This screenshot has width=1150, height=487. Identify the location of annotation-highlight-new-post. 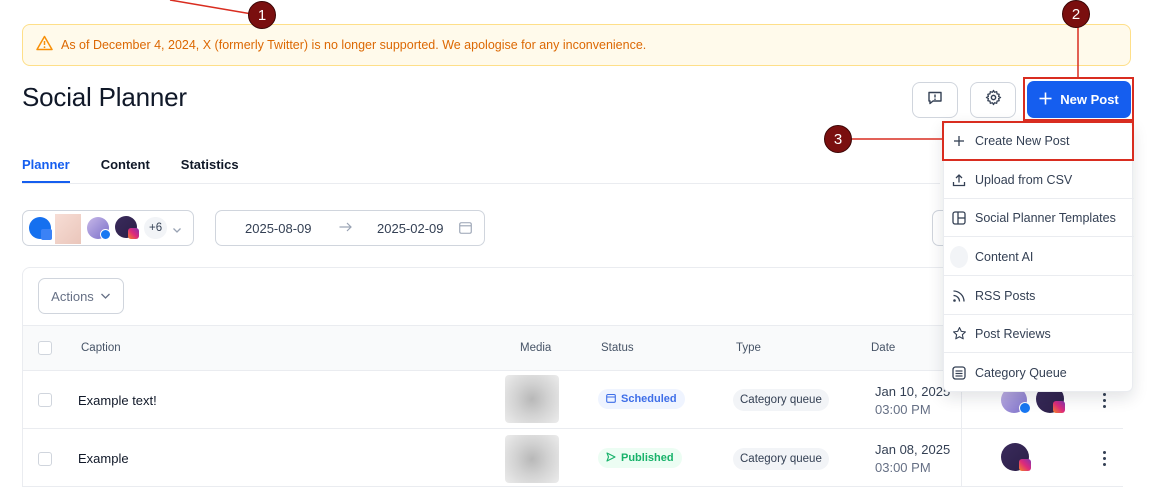
(1078, 99).